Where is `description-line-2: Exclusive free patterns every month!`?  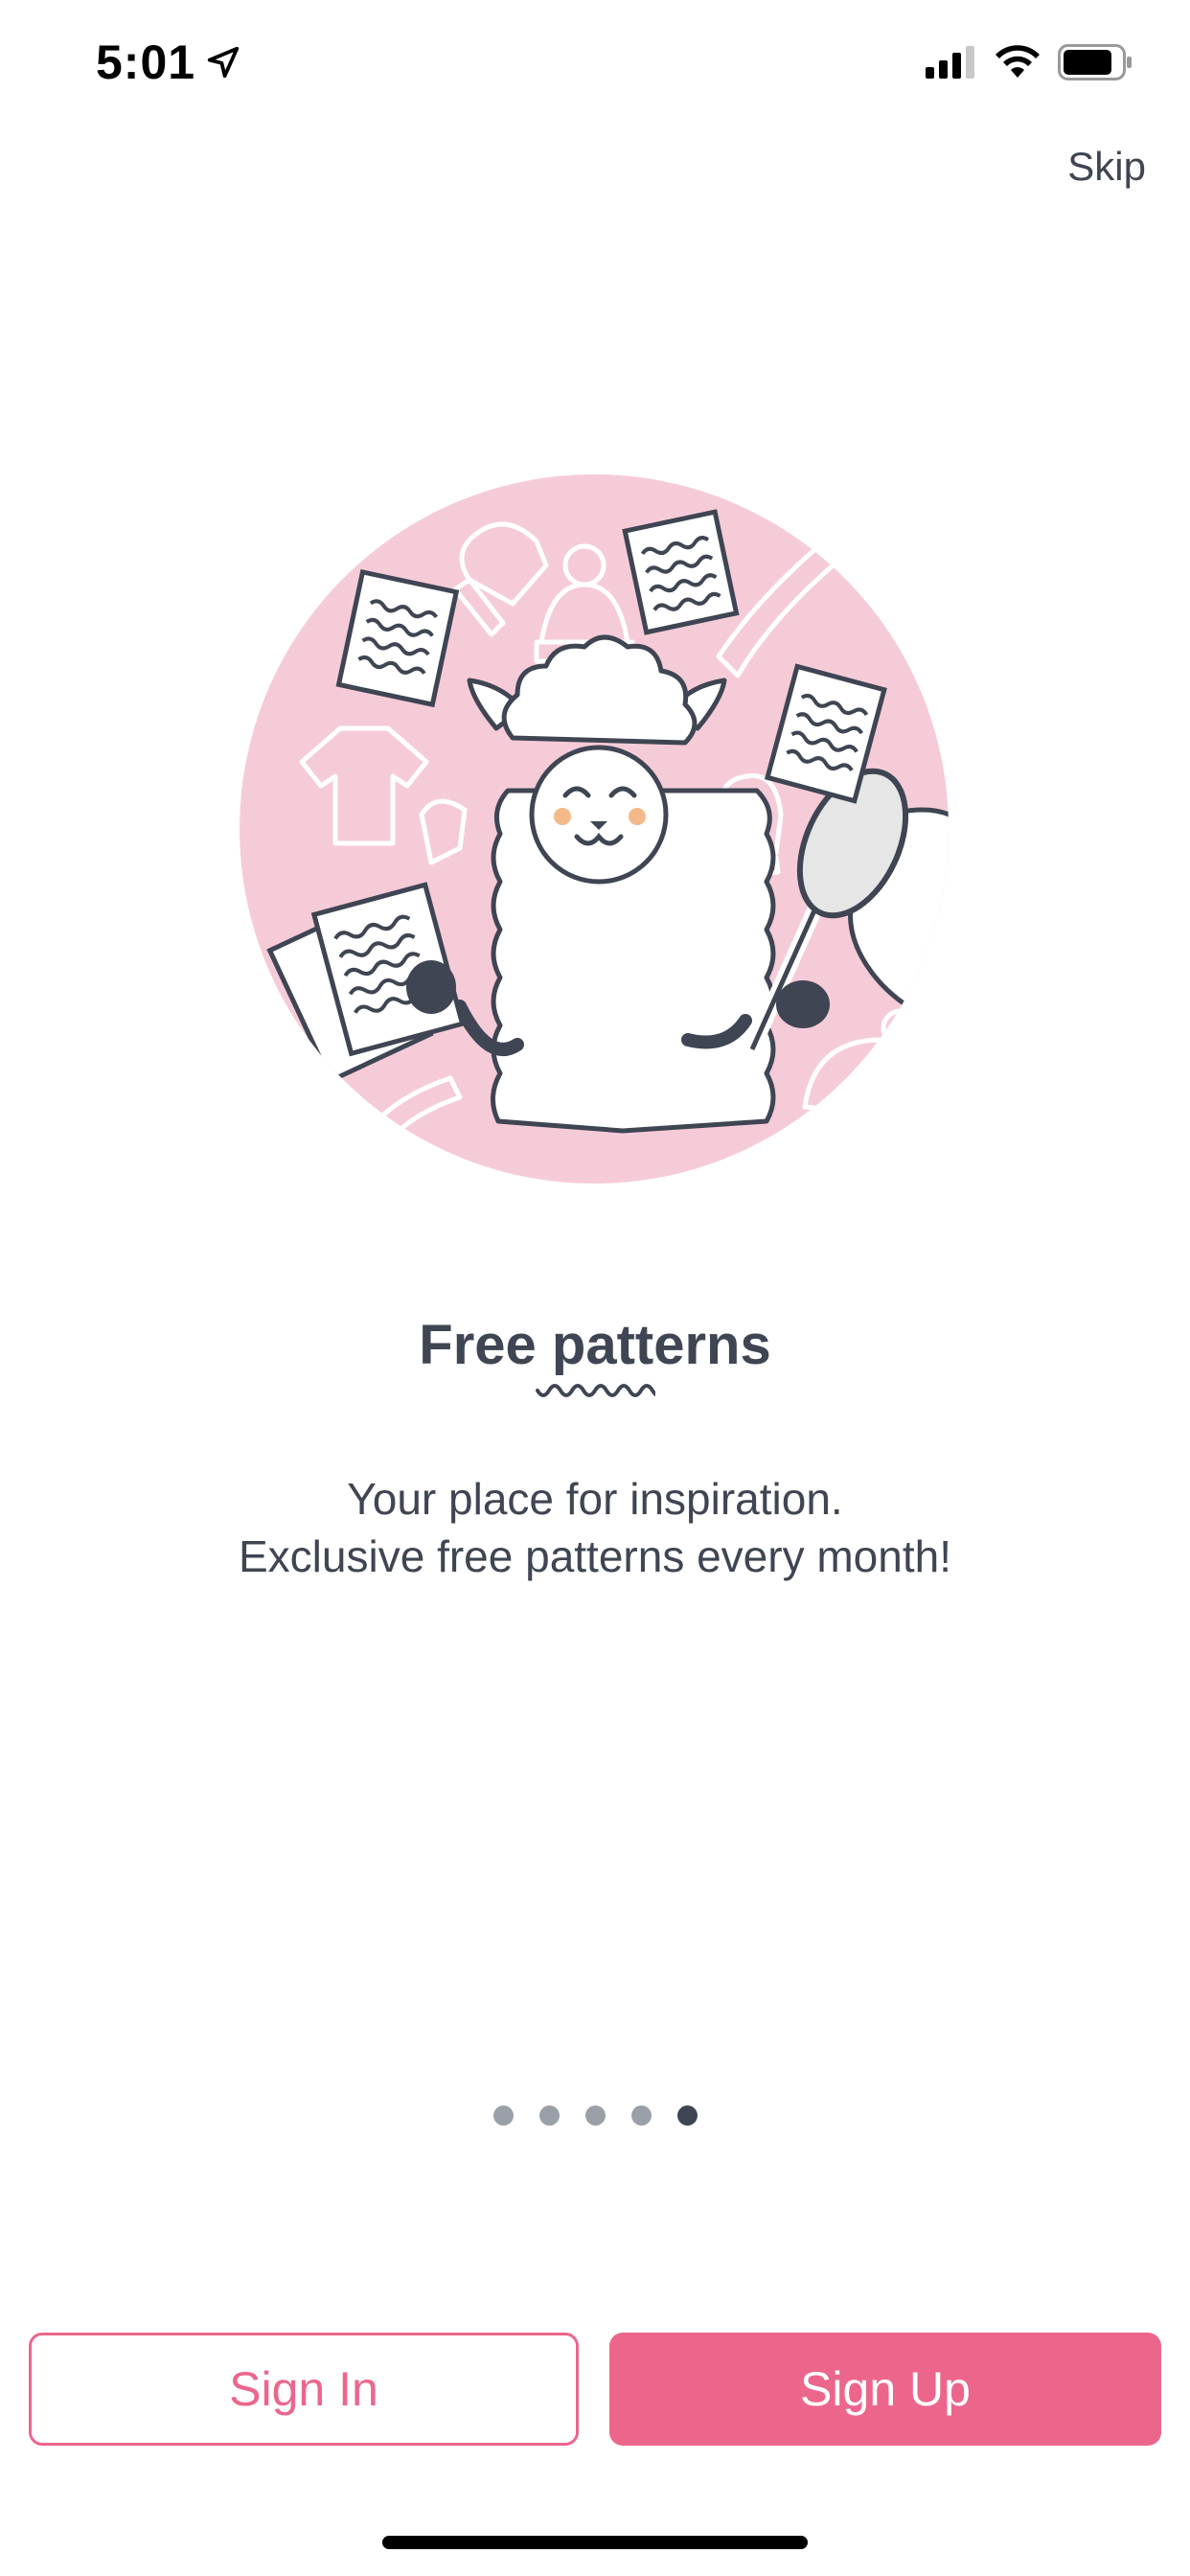
description-line-2: Exclusive free patterns every month! is located at coordinates (595, 1556).